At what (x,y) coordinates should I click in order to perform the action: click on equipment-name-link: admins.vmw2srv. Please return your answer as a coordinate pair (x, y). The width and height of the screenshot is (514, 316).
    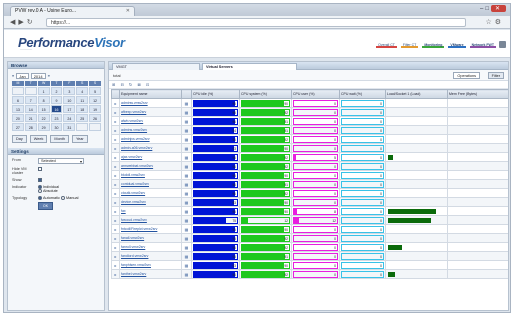
    Looking at the image, I should click on (150, 130).